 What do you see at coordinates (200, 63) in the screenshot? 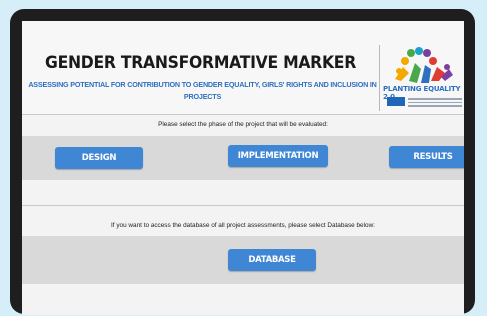
I see `page-title: GENDER TRANSFORMATIVE MARKER` at bounding box center [200, 63].